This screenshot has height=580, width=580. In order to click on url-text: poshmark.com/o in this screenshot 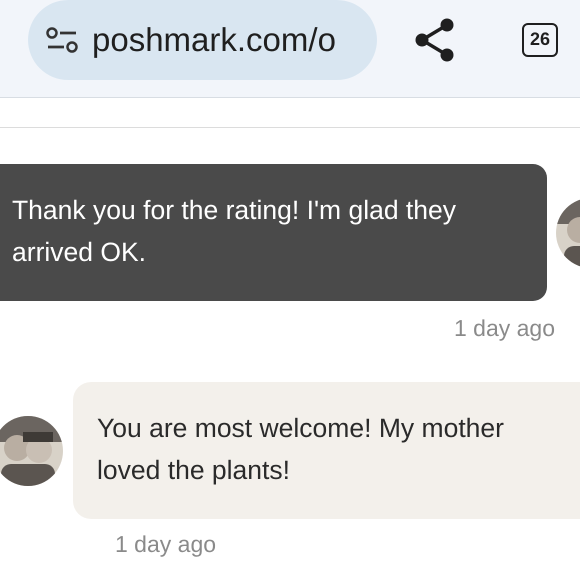, I will do `click(214, 39)`.